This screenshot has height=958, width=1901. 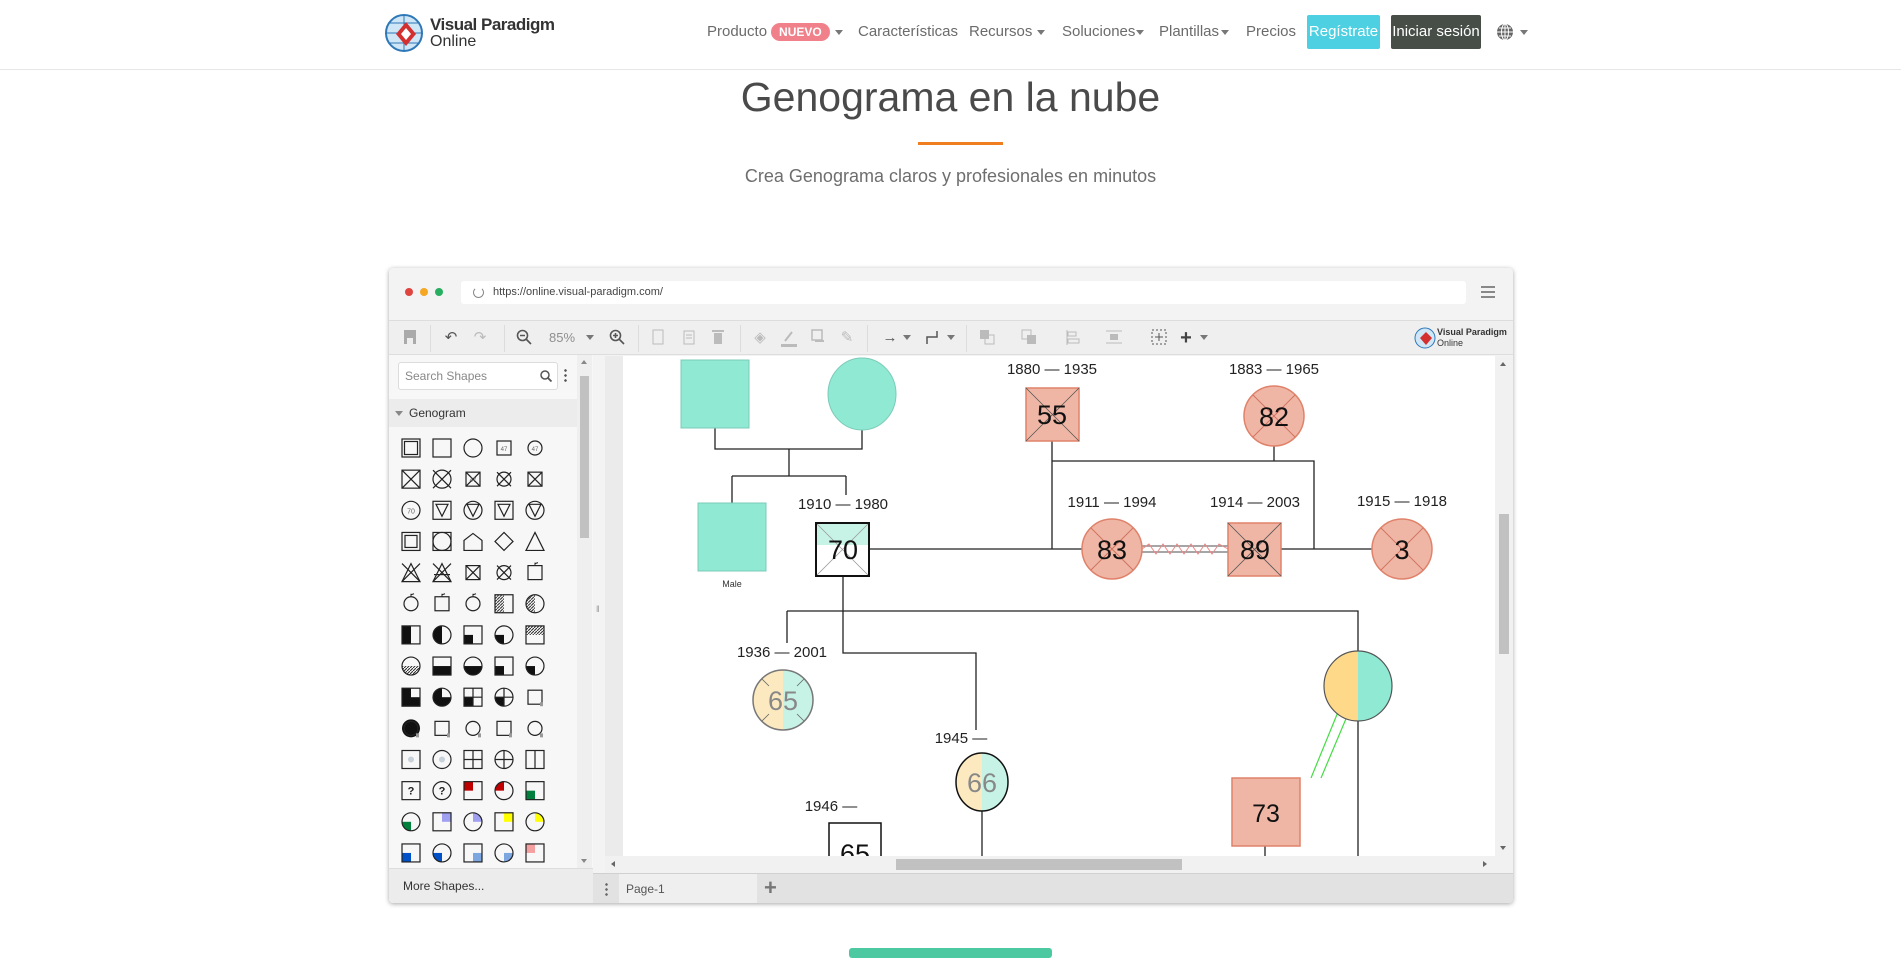 What do you see at coordinates (535, 759) in the screenshot?
I see `shape-square-split-icon` at bounding box center [535, 759].